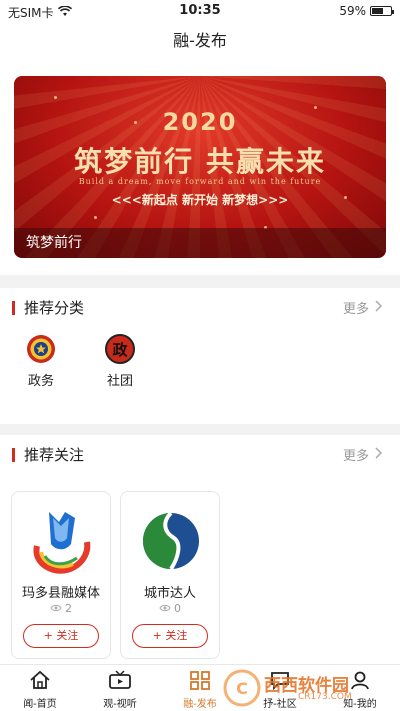  What do you see at coordinates (200, 308) in the screenshot?
I see `recommend-category-header: 推荐分类 更多` at bounding box center [200, 308].